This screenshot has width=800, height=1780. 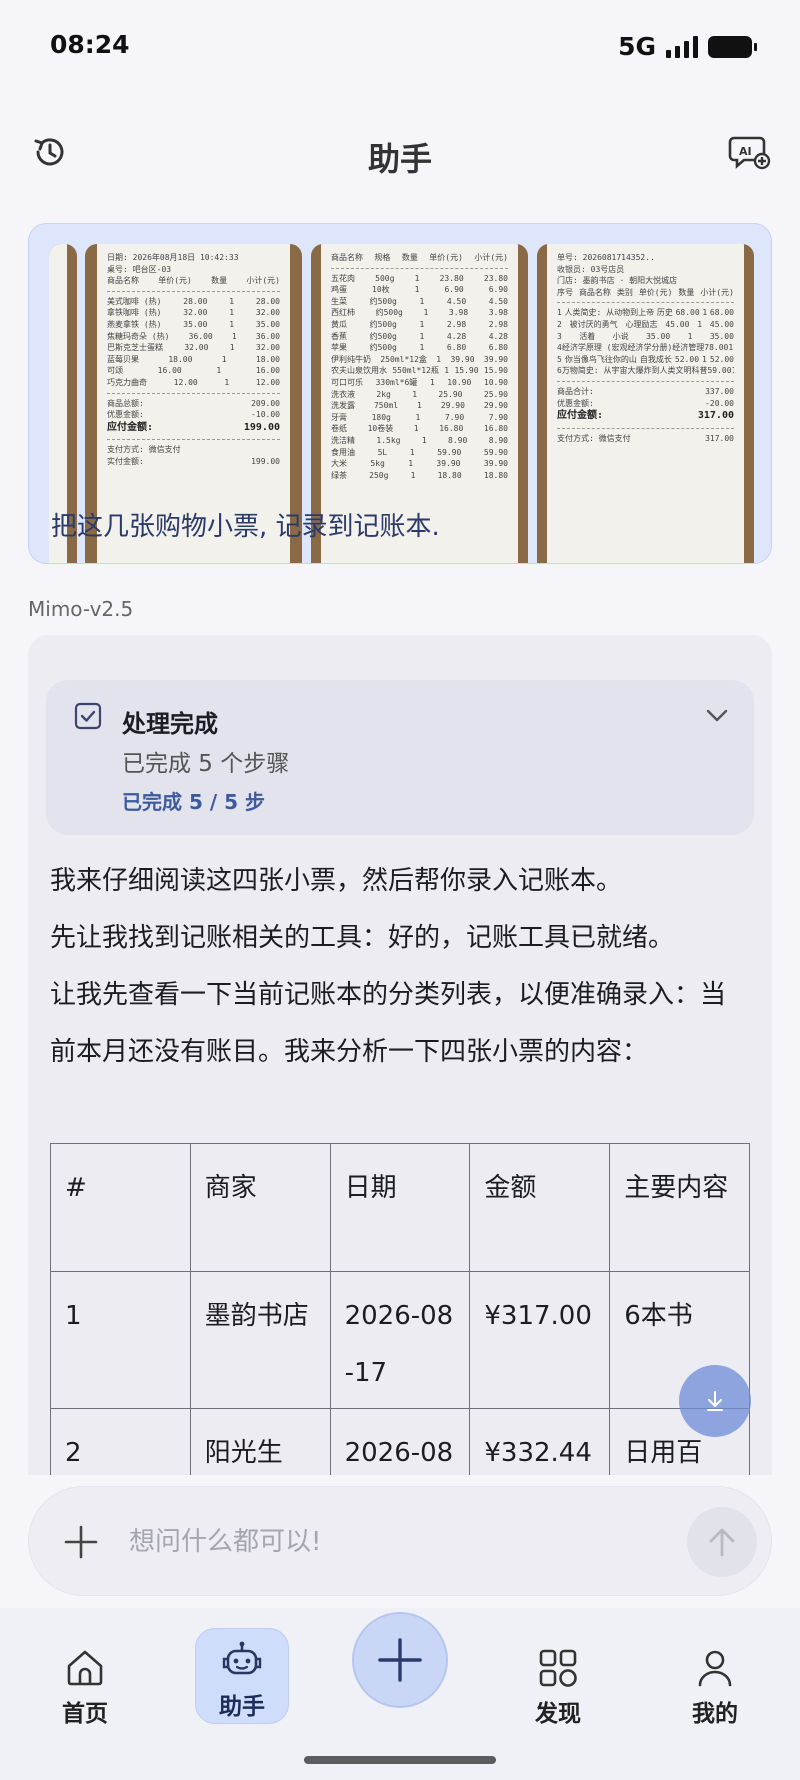 I want to click on nav-home-label: 首页, so click(x=85, y=1714).